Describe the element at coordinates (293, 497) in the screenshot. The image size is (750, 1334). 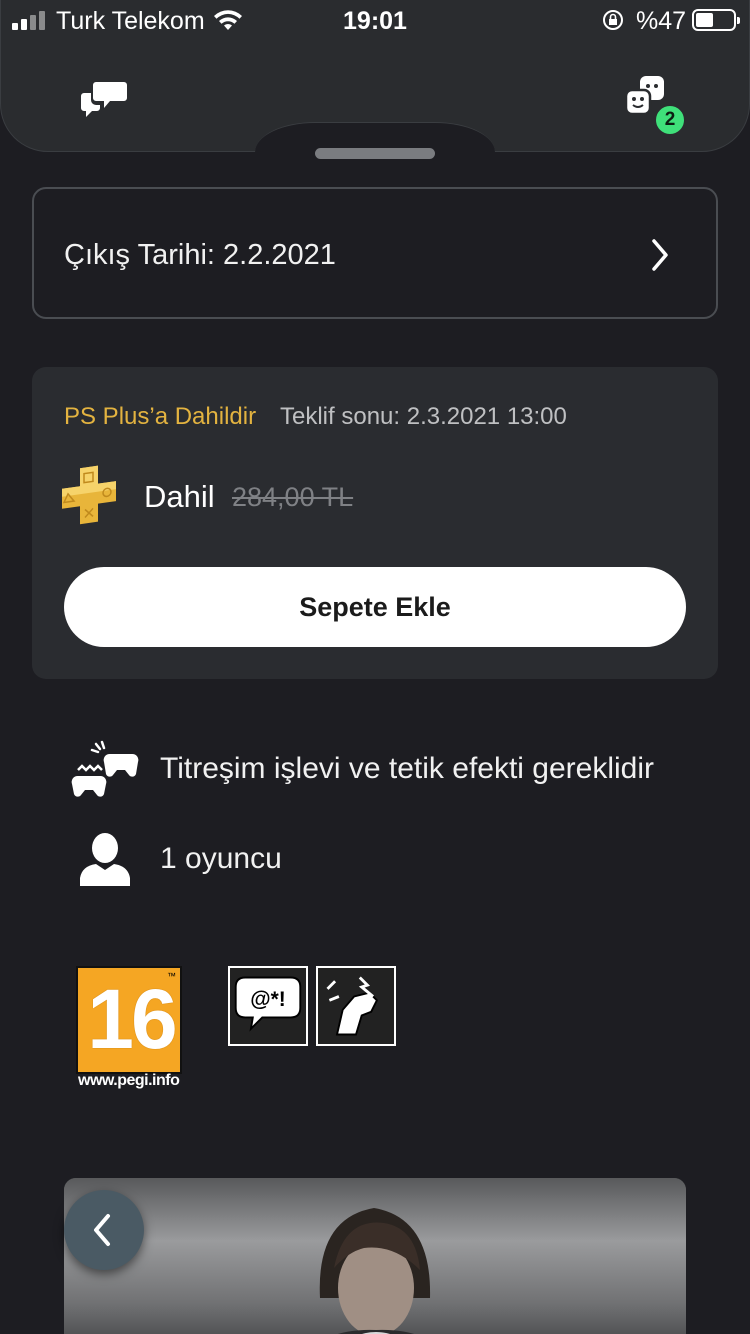
I see `original-price: 284,00 TL` at that location.